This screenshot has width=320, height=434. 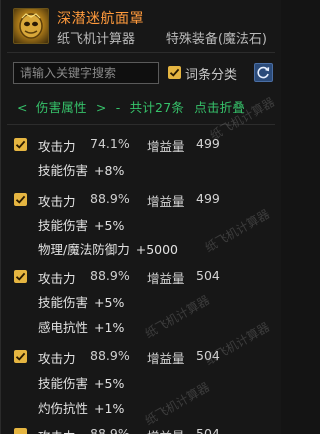 I want to click on sub-attribute: 技能伤害 +8%, so click(x=81, y=169).